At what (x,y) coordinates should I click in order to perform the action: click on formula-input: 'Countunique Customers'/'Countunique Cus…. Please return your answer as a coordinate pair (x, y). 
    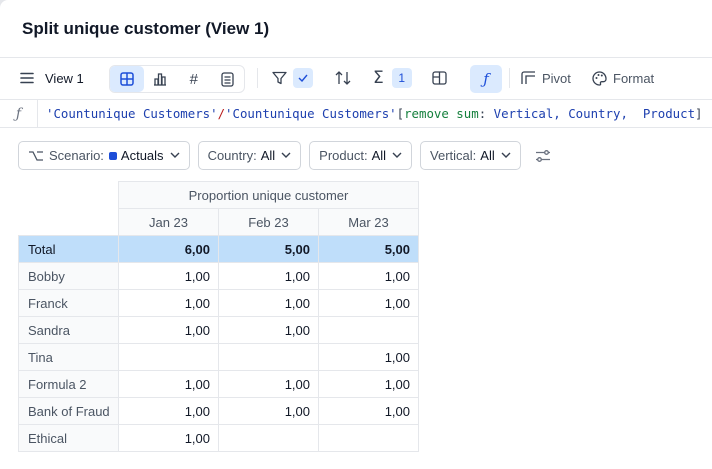
    Looking at the image, I should click on (370, 113).